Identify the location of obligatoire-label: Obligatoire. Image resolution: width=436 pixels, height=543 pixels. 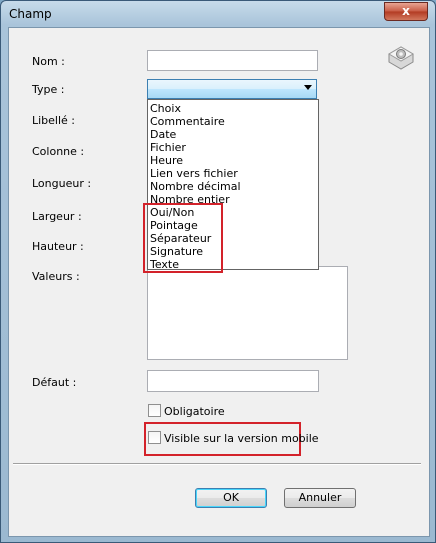
(194, 411).